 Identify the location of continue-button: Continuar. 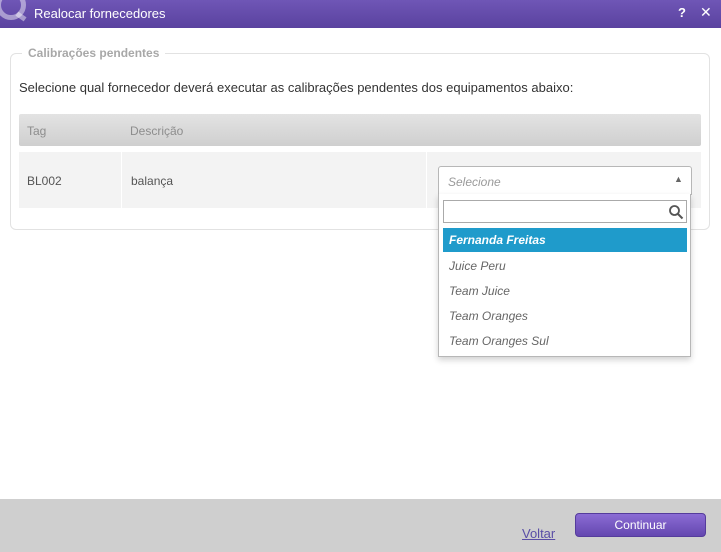
(640, 525).